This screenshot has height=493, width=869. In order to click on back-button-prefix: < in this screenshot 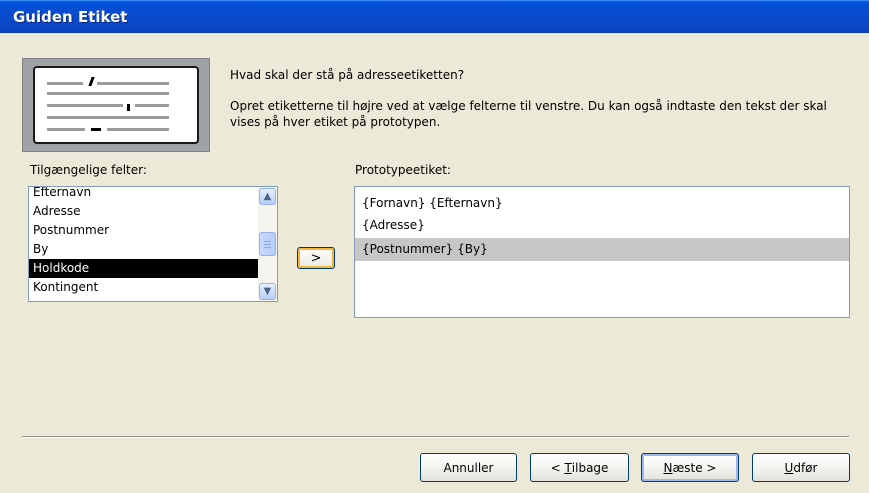, I will do `click(557, 467)`.